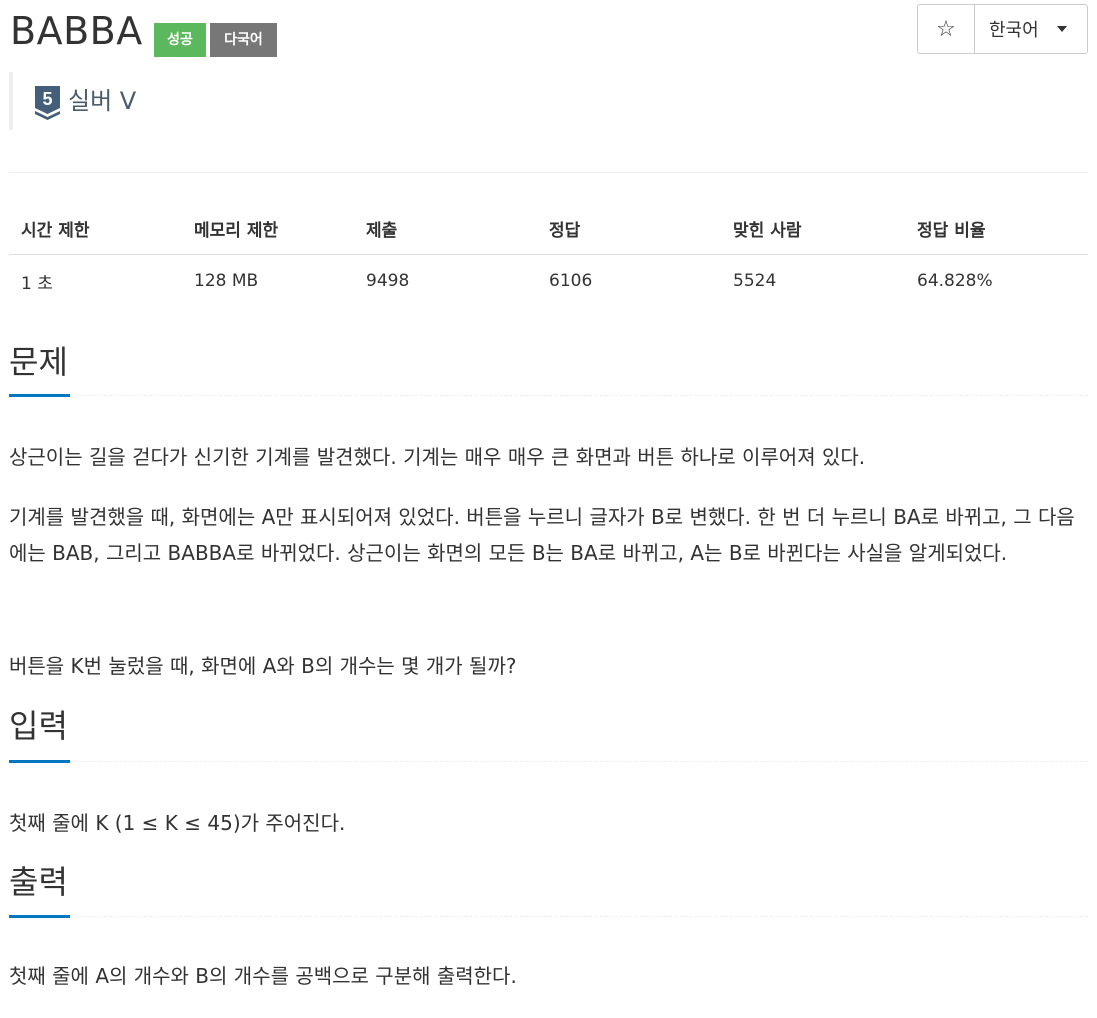  I want to click on table-cell-memory-limit: 128 MB, so click(226, 281).